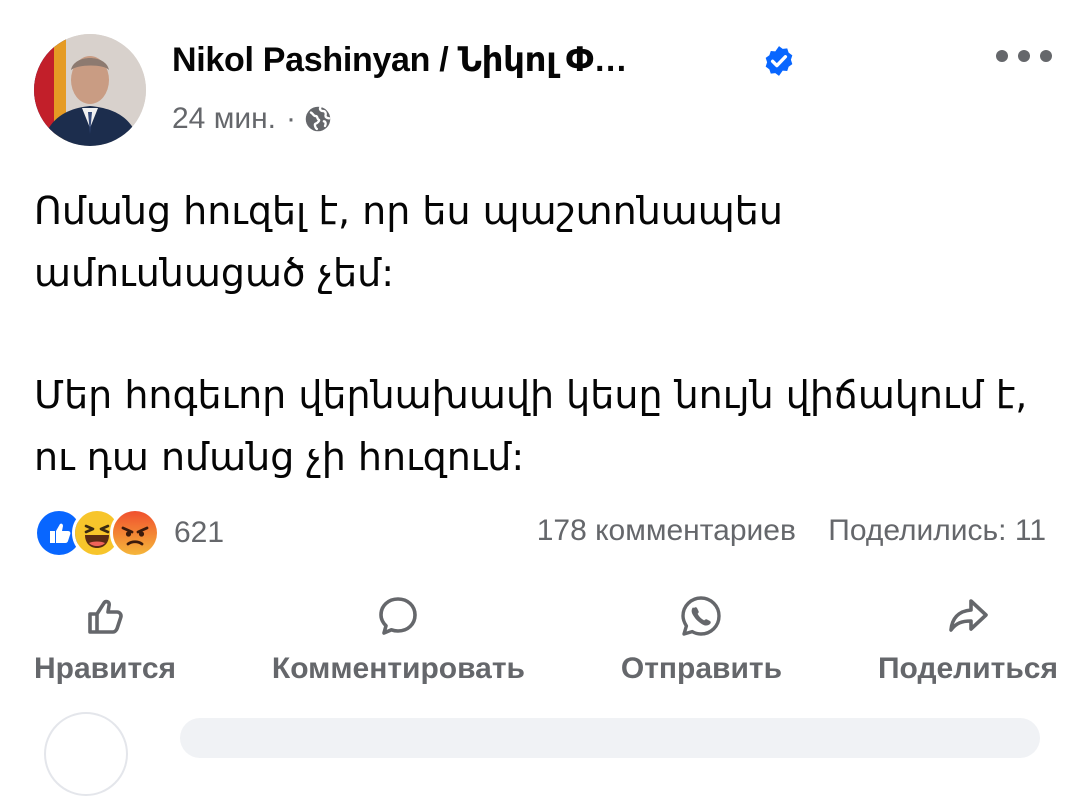  What do you see at coordinates (701, 616) in the screenshot?
I see `whatsapp-icon` at bounding box center [701, 616].